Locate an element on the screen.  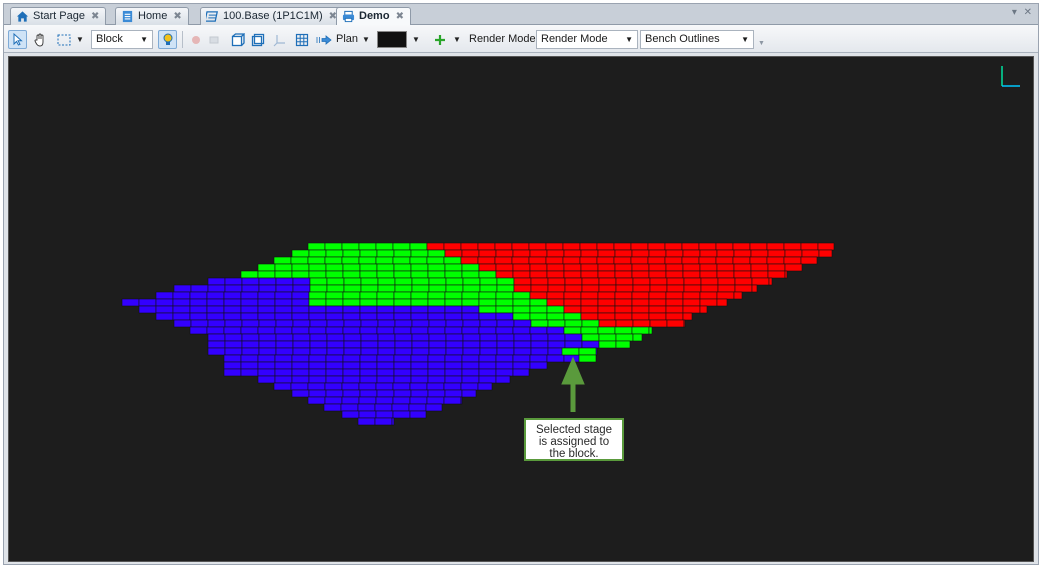
highlight-toggle-button is located at coordinates (167, 39).